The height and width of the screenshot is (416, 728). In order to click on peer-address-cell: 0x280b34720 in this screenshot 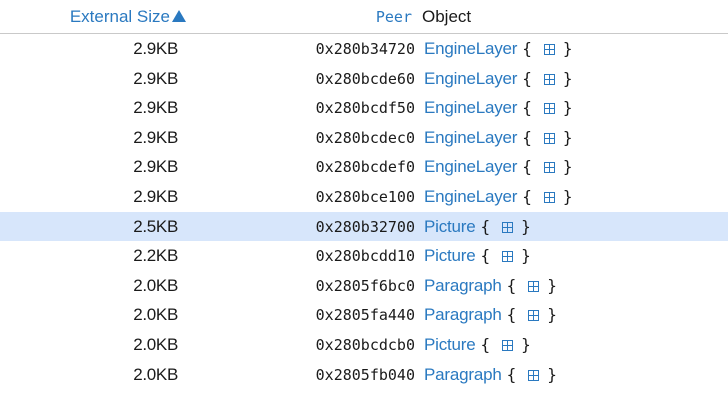, I will do `click(365, 49)`.